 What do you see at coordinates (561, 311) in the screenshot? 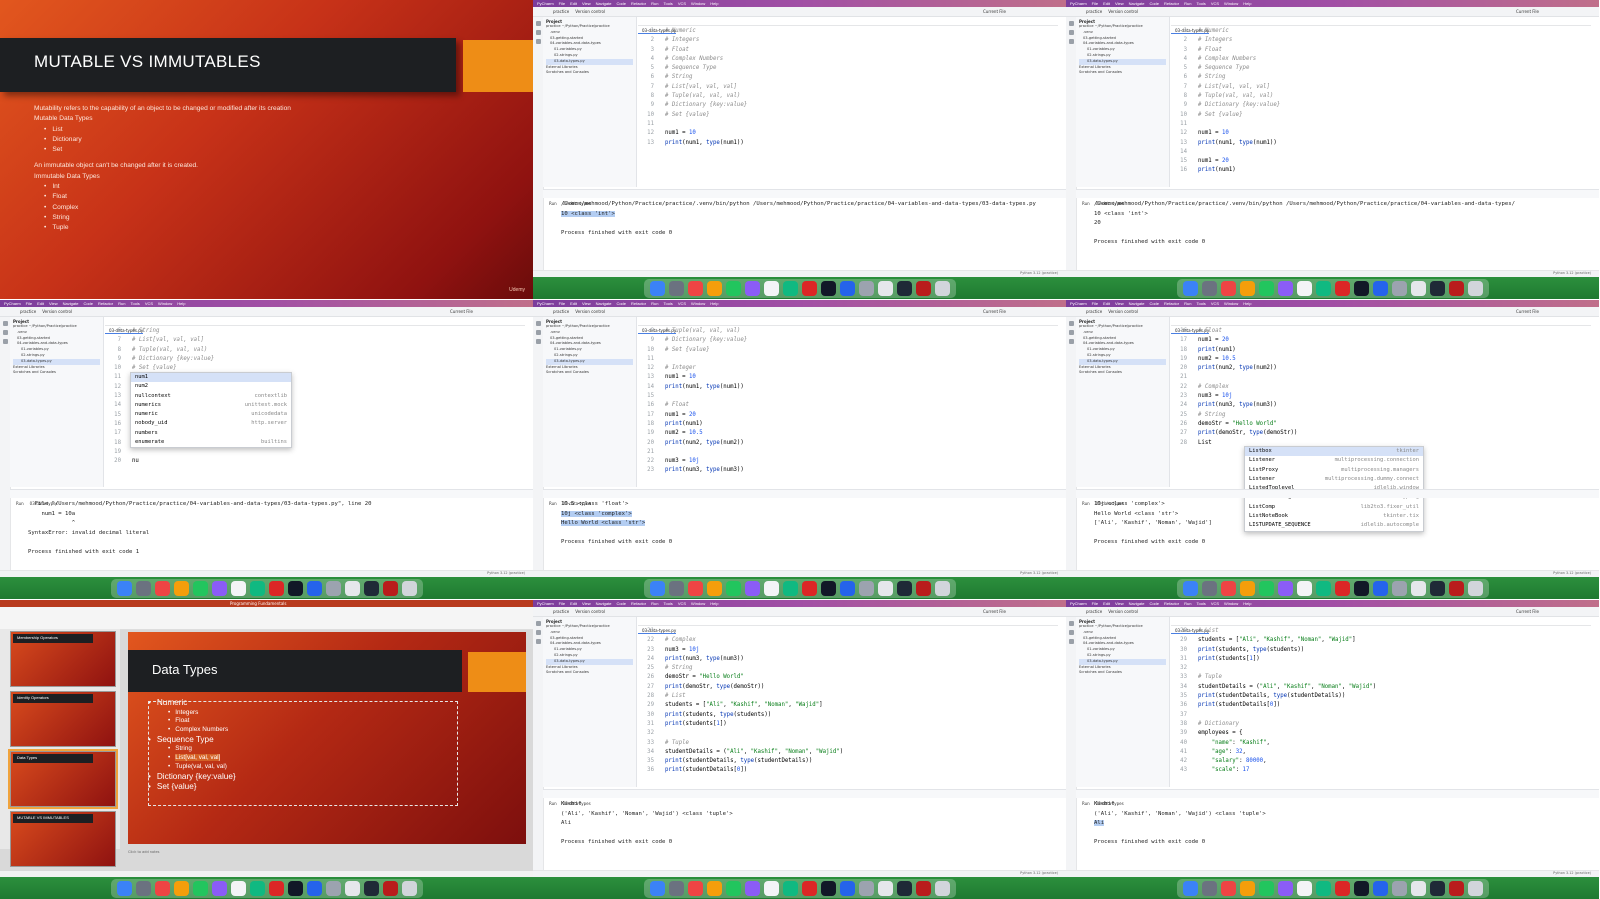
I see `project-switcher: practice` at bounding box center [561, 311].